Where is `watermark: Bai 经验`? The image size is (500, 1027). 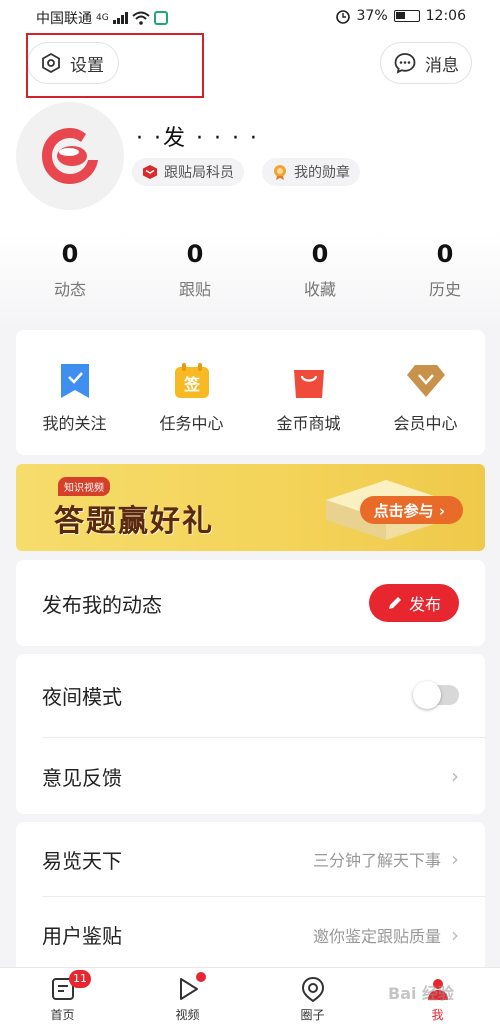
watermark: Bai 经验 is located at coordinates (421, 993).